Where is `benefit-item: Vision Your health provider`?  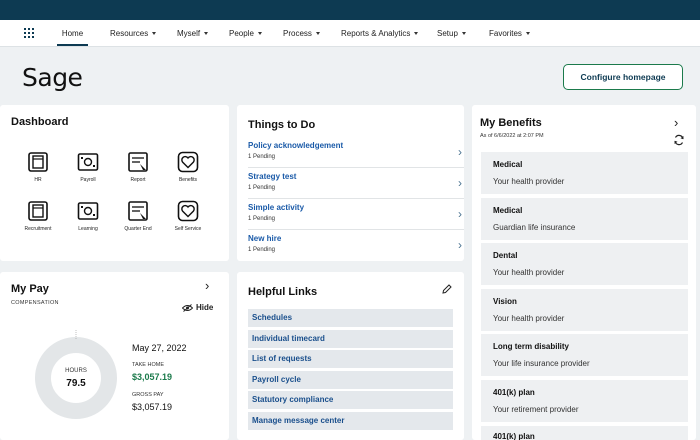
benefit-item: Vision Your health provider is located at coordinates (584, 310).